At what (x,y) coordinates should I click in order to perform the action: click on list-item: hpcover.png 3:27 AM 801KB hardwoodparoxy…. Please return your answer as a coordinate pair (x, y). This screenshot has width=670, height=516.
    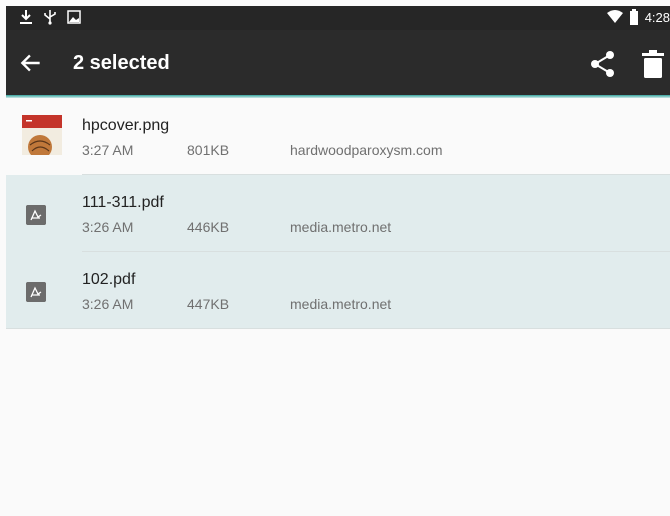
    Looking at the image, I should click on (338, 136).